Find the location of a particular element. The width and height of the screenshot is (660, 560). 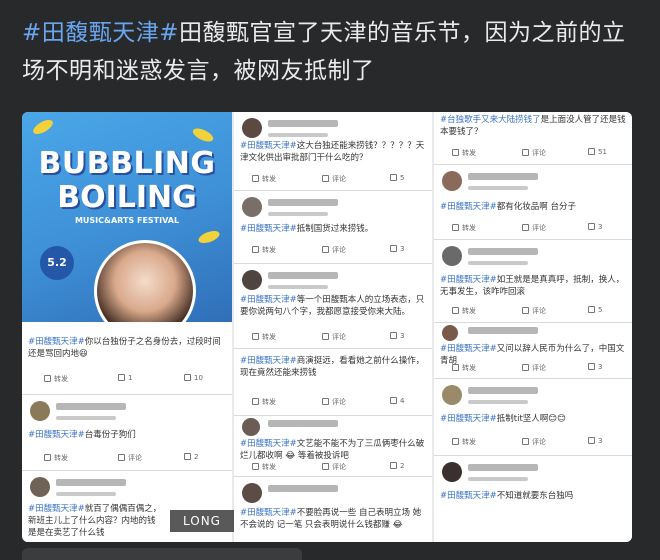

like-button: 10 is located at coordinates (193, 378).